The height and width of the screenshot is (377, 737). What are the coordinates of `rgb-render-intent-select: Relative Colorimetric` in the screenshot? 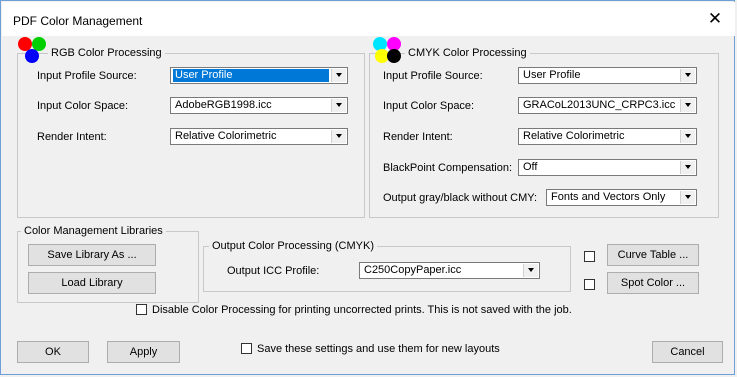 It's located at (259, 136).